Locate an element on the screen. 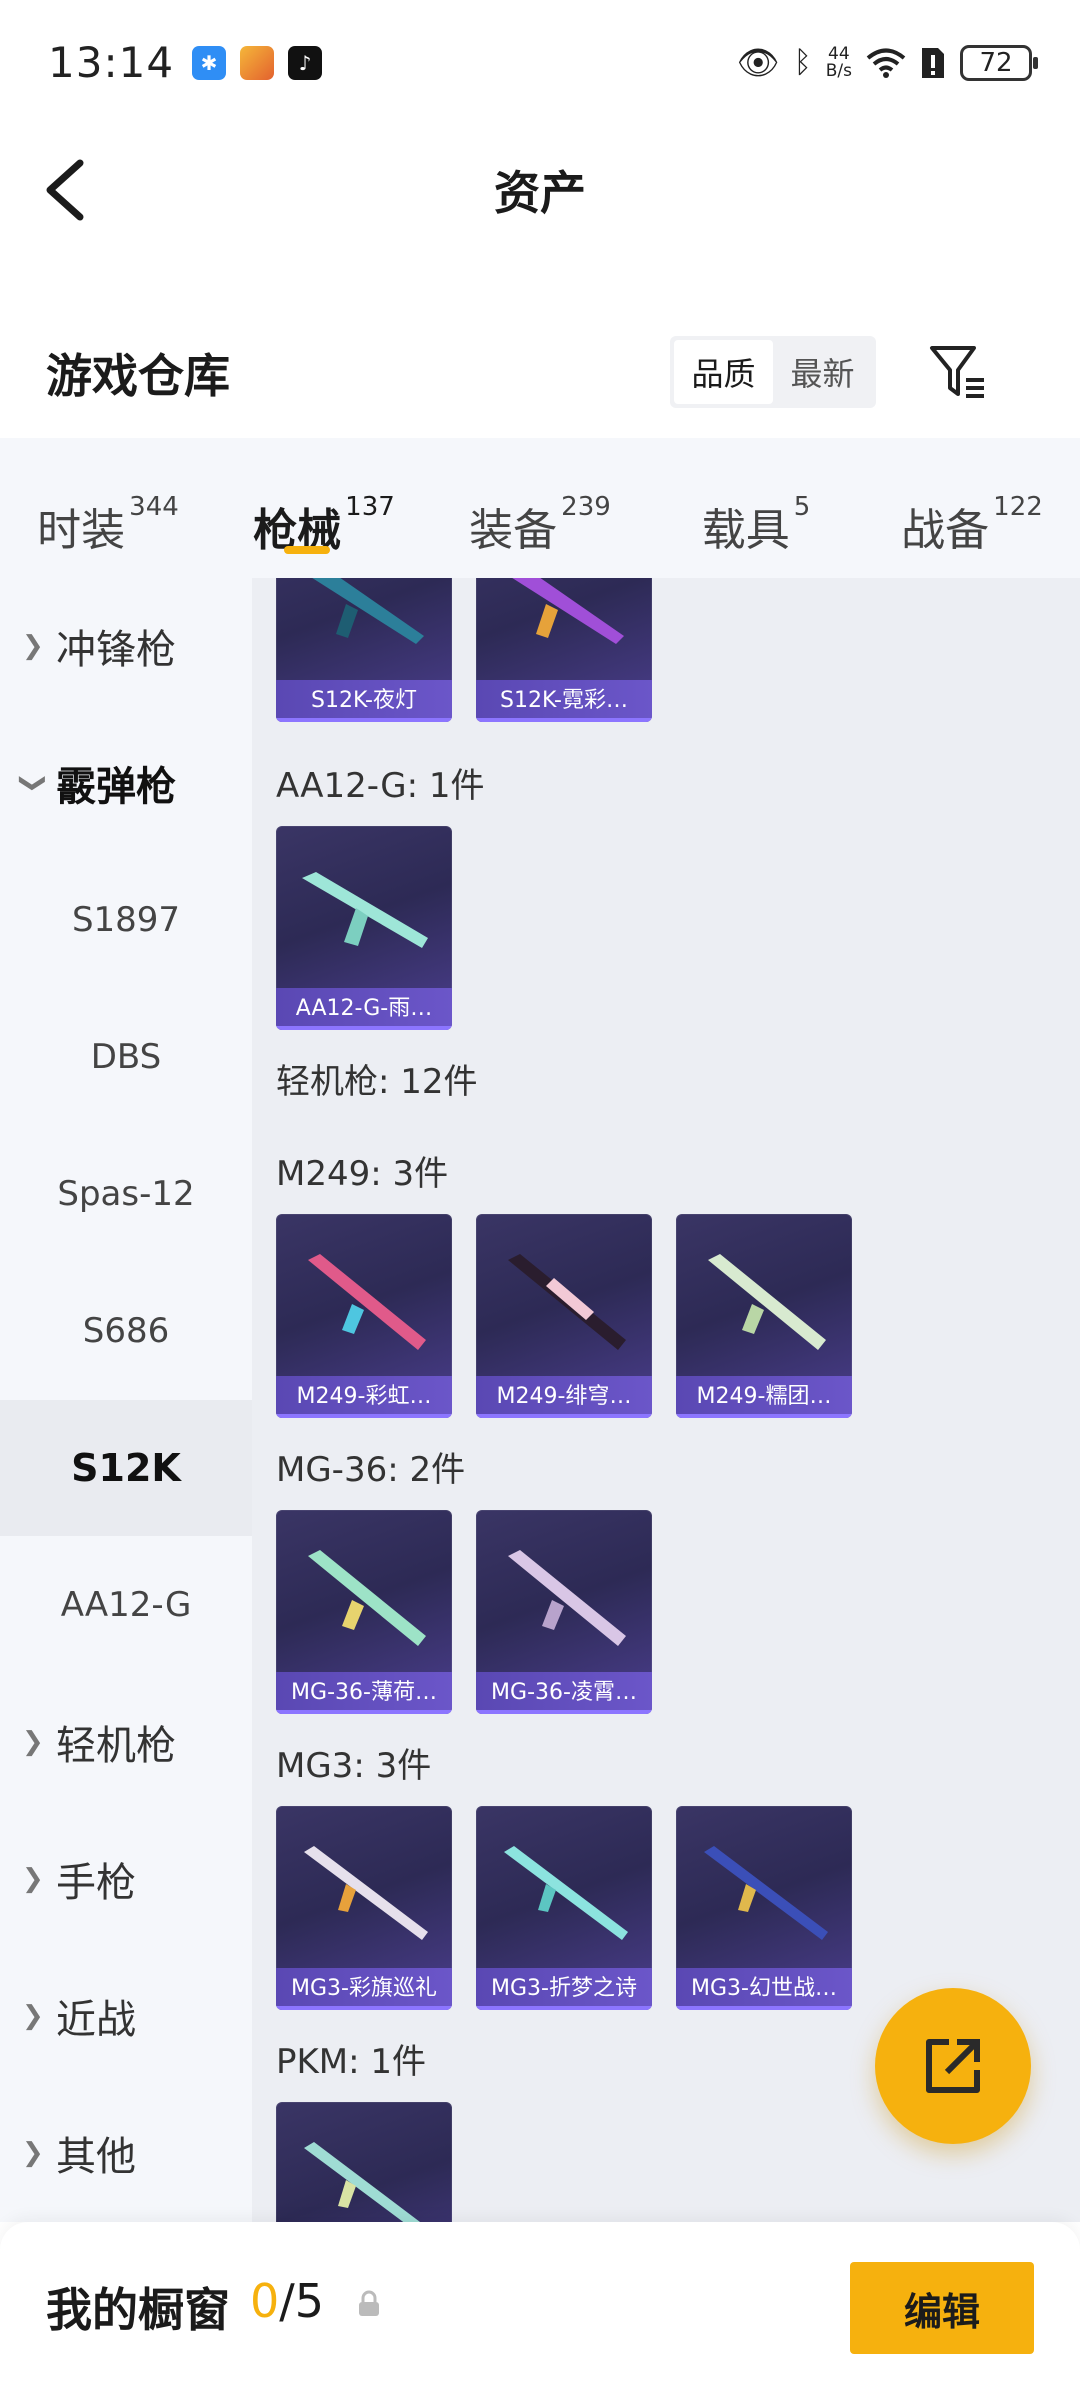 The image size is (1080, 2382). sidebar-item-dbs: DBS is located at coordinates (126, 1057).